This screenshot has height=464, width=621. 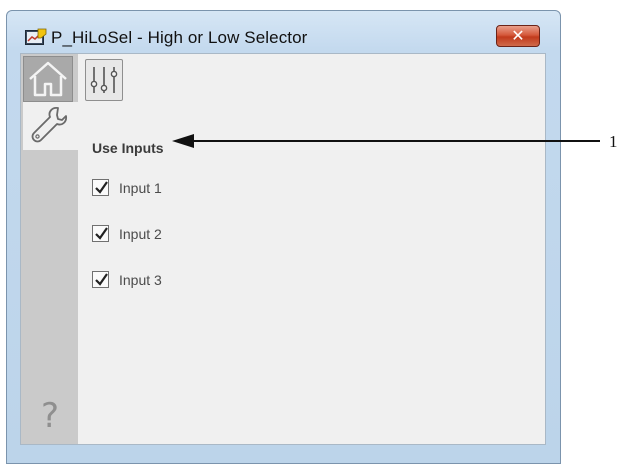 I want to click on callout-number: 1, so click(x=613, y=141).